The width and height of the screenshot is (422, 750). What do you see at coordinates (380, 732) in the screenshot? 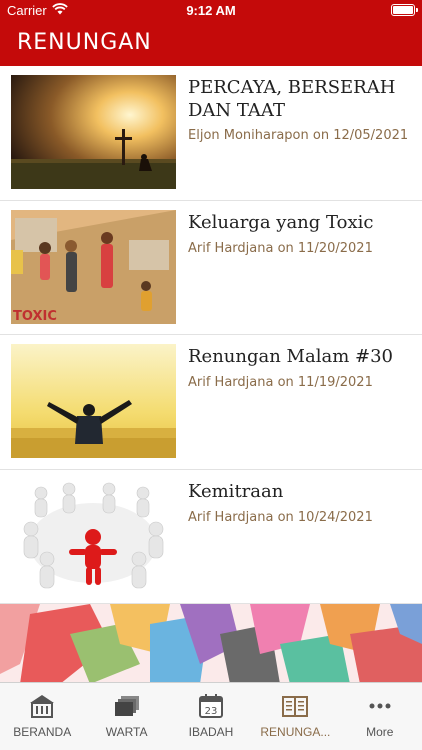
I see `tab-label: More` at bounding box center [380, 732].